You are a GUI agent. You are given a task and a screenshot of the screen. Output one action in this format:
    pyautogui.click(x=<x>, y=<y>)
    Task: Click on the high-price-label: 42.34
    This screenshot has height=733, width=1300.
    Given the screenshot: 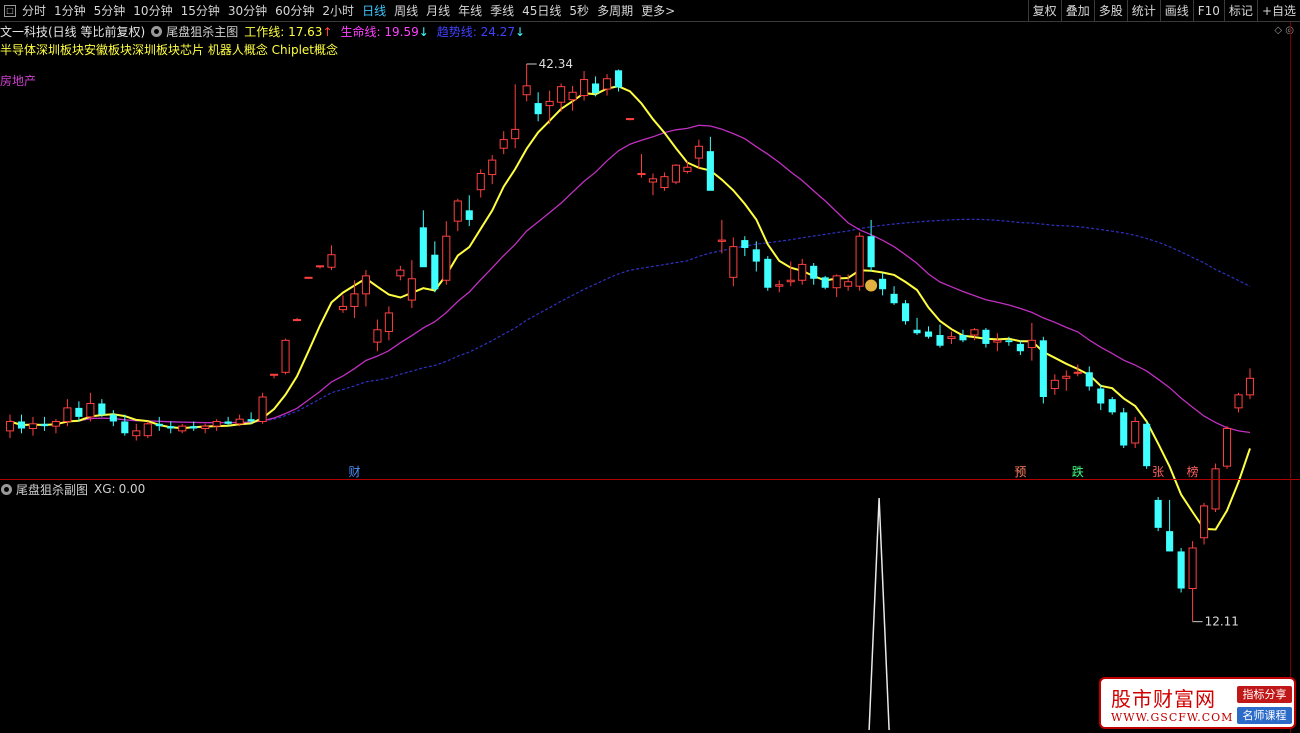 What is the action you would take?
    pyautogui.click(x=556, y=64)
    